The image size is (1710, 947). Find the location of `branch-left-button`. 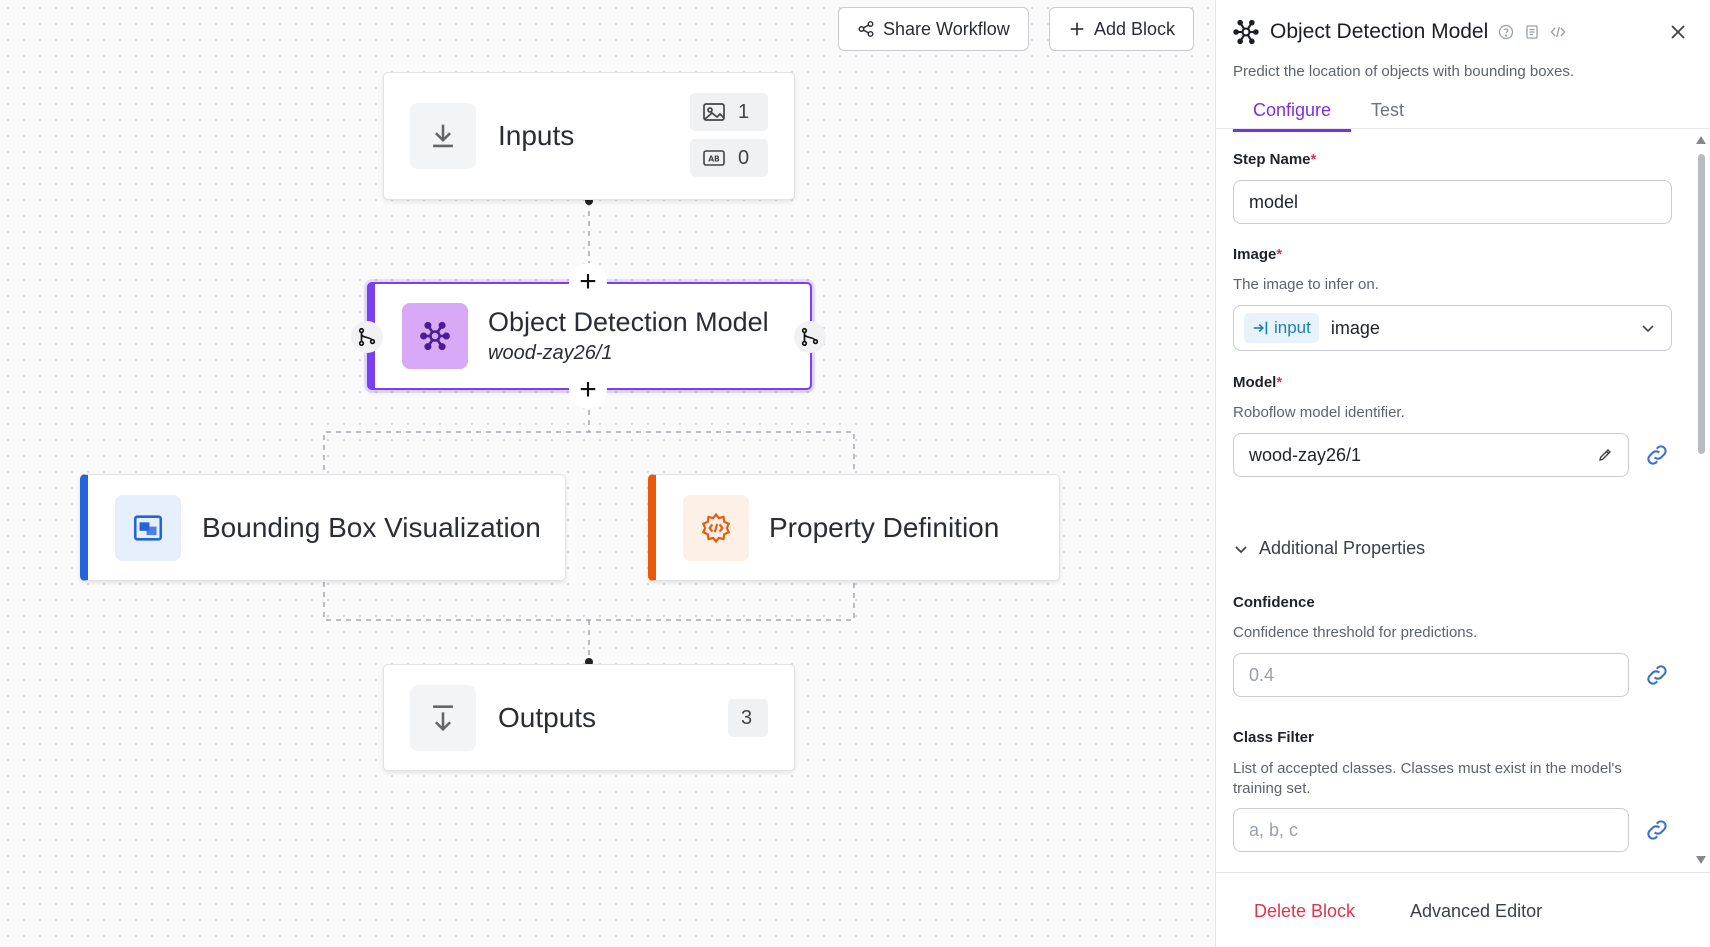

branch-left-button is located at coordinates (367, 337).